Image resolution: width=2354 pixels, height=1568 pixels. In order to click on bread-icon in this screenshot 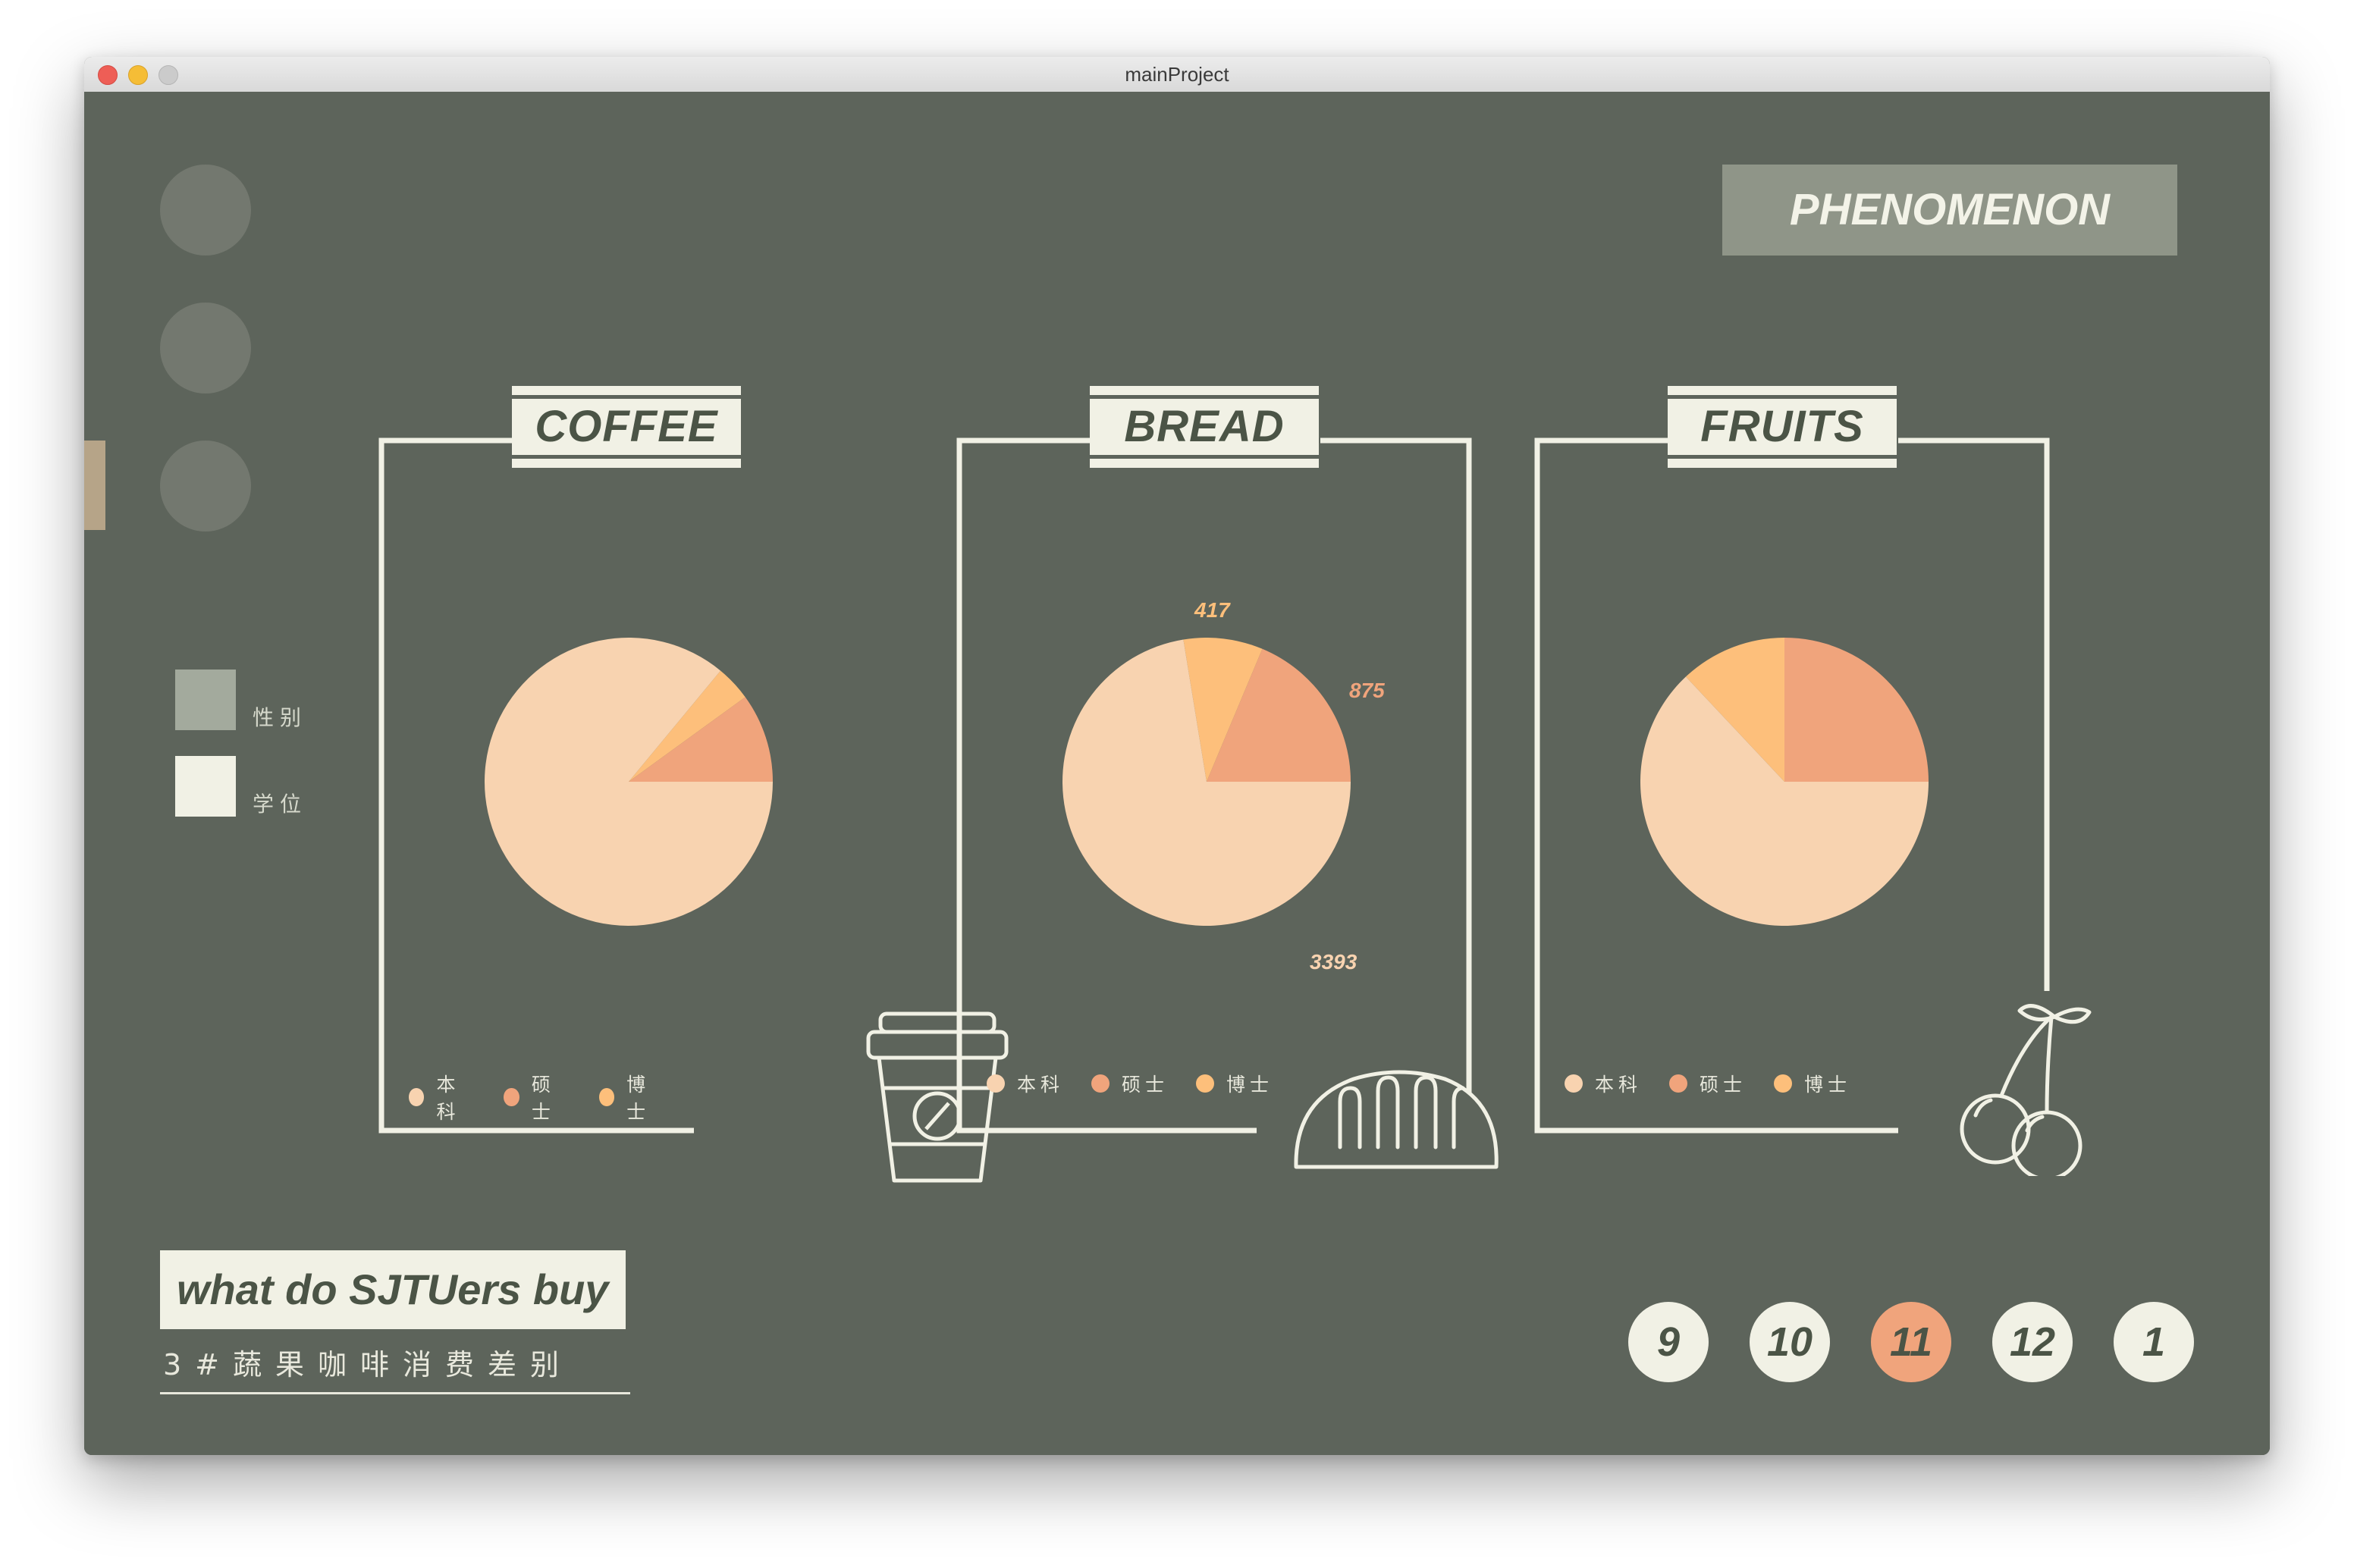, I will do `click(1396, 1119)`.